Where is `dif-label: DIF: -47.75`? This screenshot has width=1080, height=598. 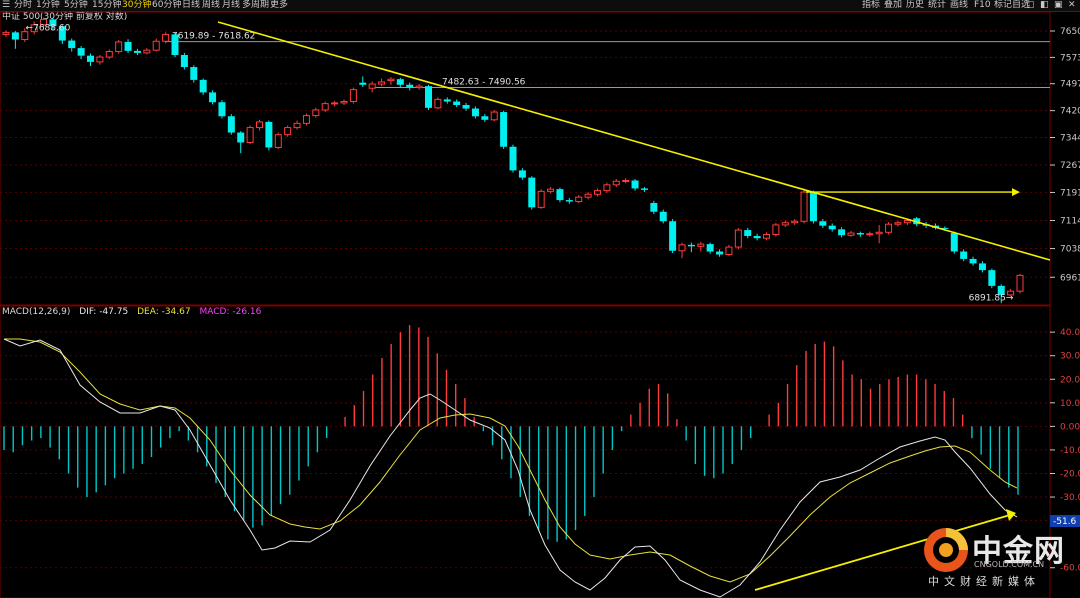 dif-label: DIF: -47.75 is located at coordinates (104, 312).